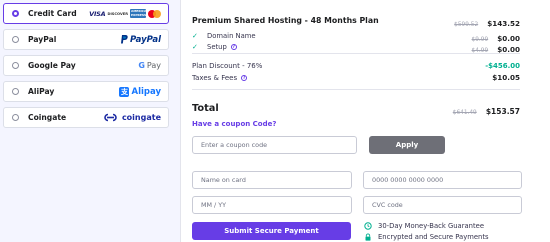 The height and width of the screenshot is (242, 550). I want to click on gpay-wordmark: Pay, so click(153, 65).